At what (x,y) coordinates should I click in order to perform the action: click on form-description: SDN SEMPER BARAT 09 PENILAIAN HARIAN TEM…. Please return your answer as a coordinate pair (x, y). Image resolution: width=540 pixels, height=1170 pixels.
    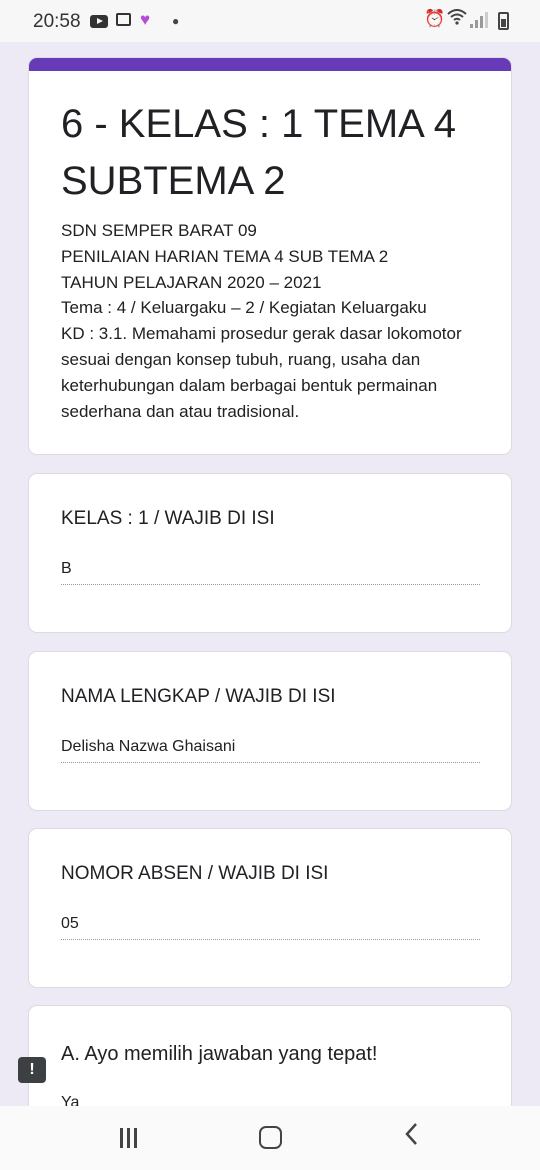
    Looking at the image, I should click on (261, 321).